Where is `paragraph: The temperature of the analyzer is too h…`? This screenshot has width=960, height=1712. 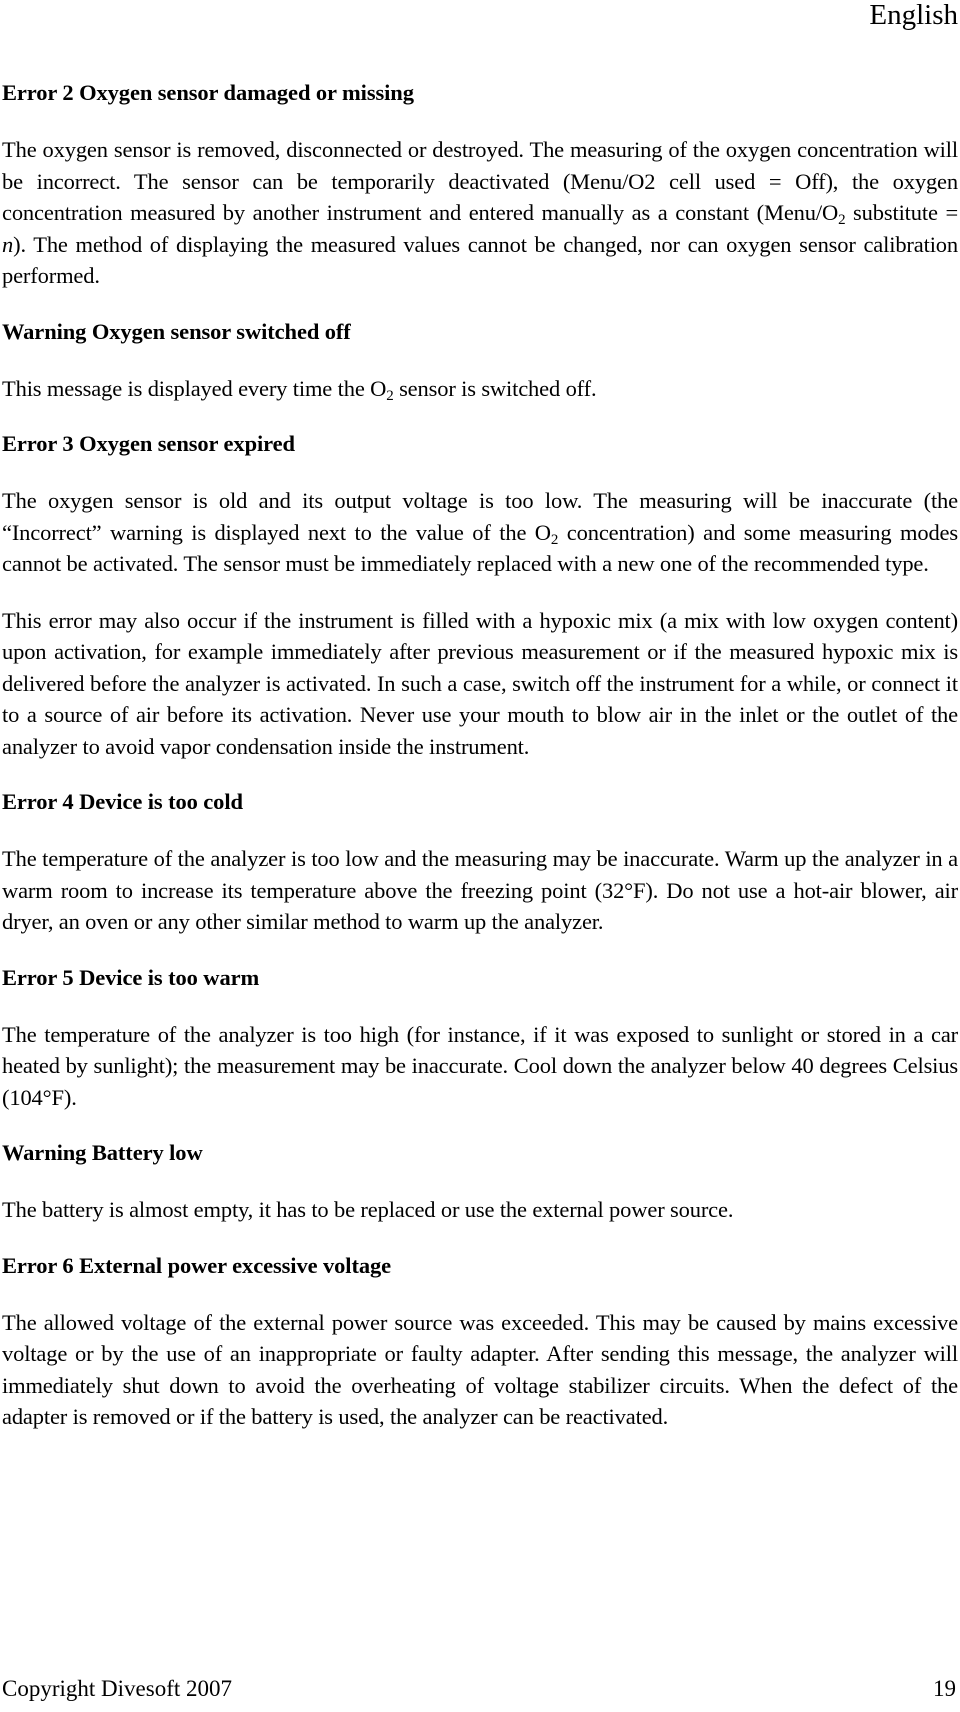 paragraph: The temperature of the analyzer is too h… is located at coordinates (480, 1066).